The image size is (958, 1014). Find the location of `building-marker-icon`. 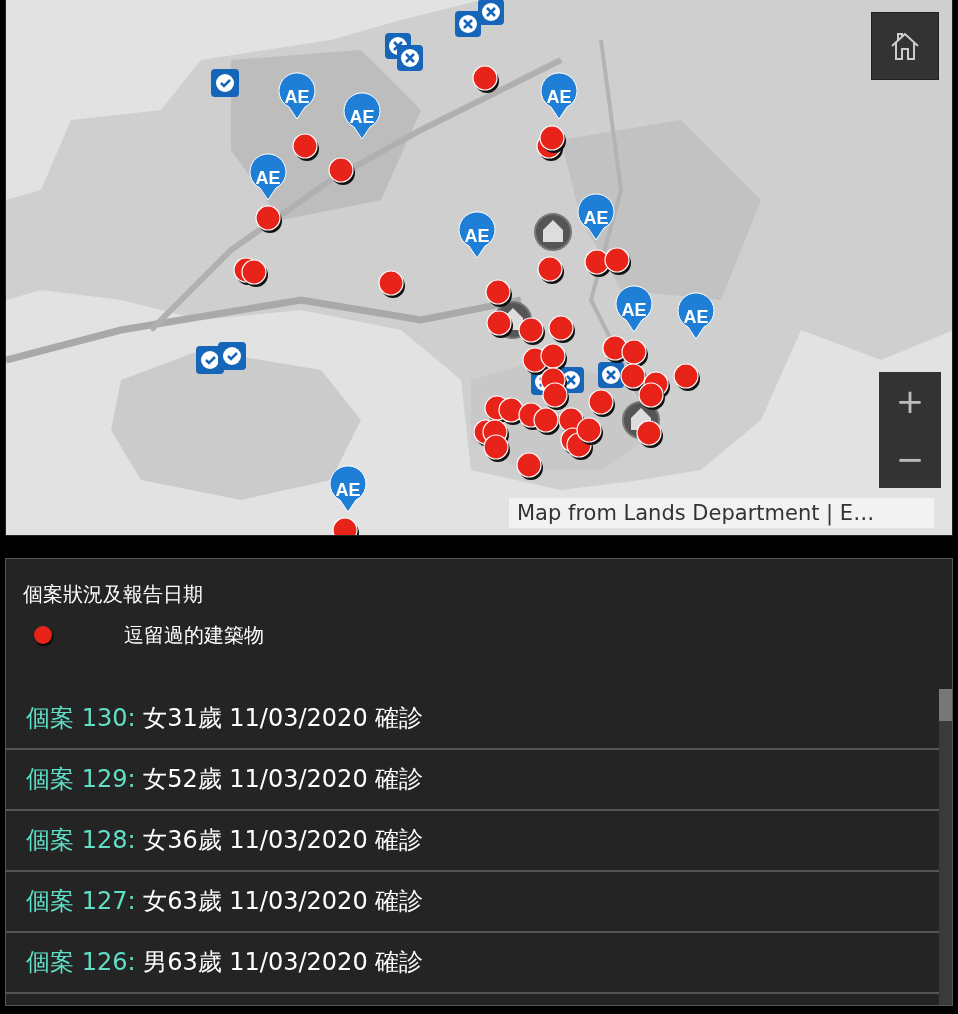

building-marker-icon is located at coordinates (553, 232).